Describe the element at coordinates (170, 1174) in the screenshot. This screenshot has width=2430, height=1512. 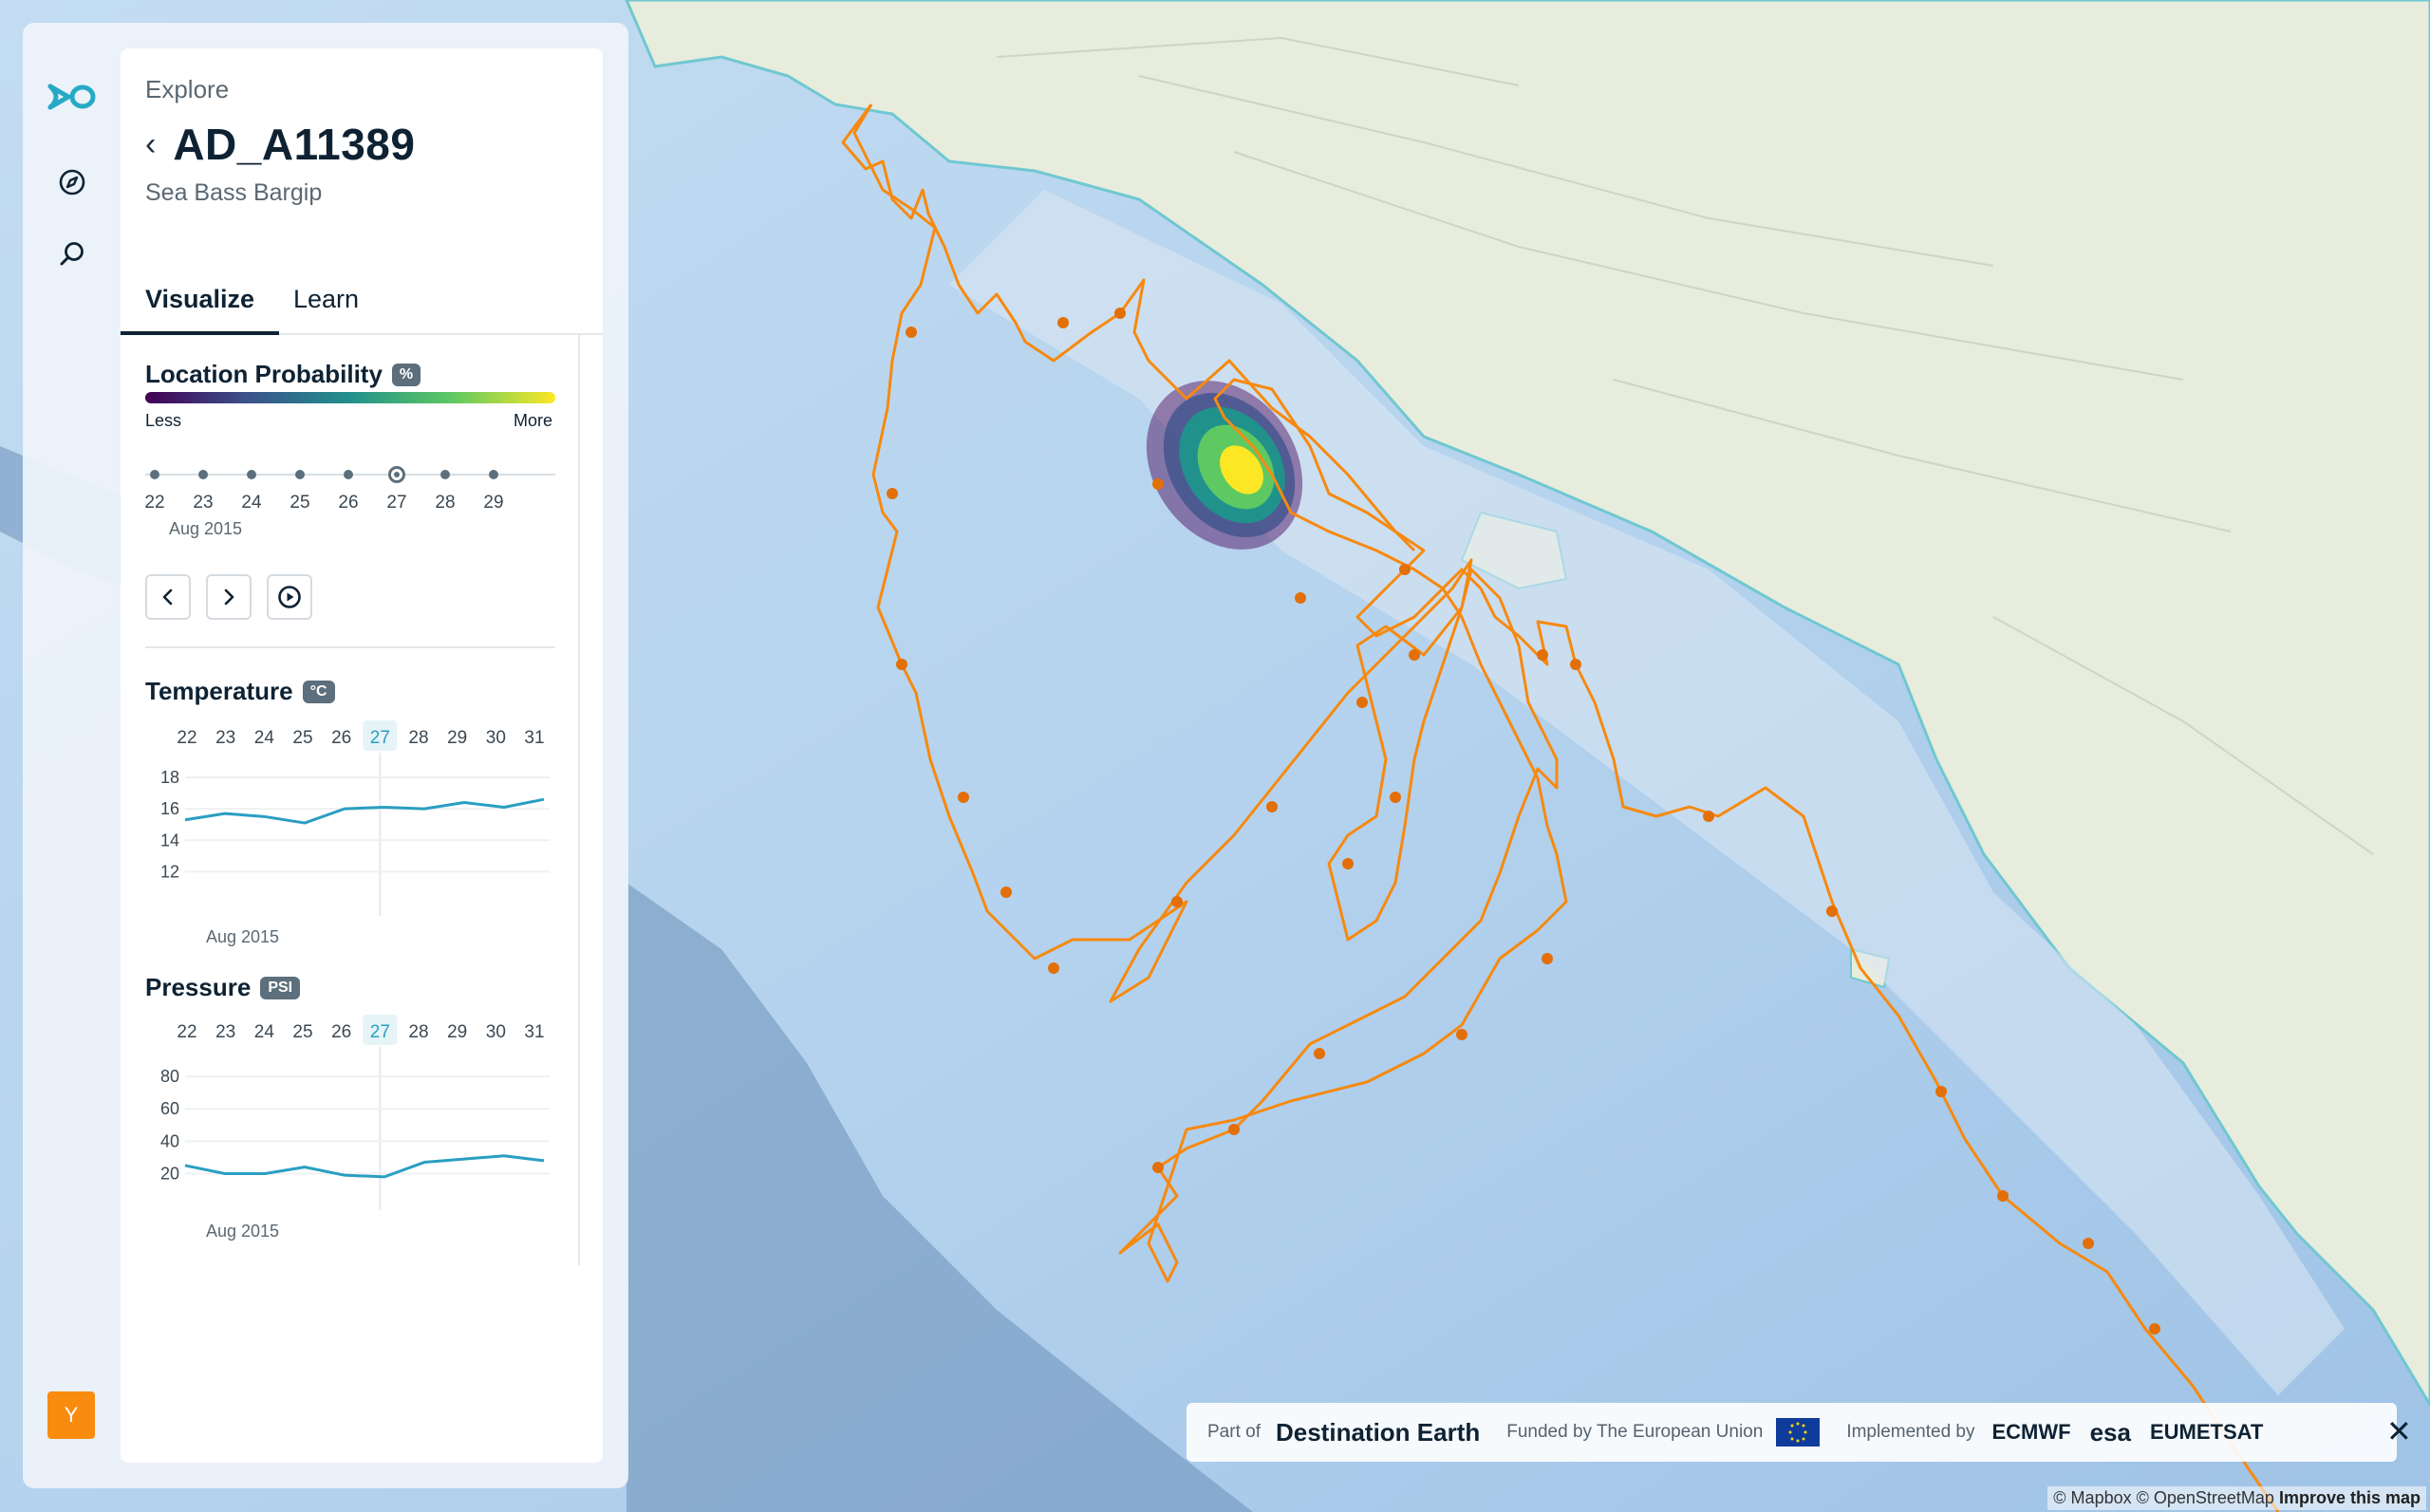
I see `y-tick-label: 20` at that location.